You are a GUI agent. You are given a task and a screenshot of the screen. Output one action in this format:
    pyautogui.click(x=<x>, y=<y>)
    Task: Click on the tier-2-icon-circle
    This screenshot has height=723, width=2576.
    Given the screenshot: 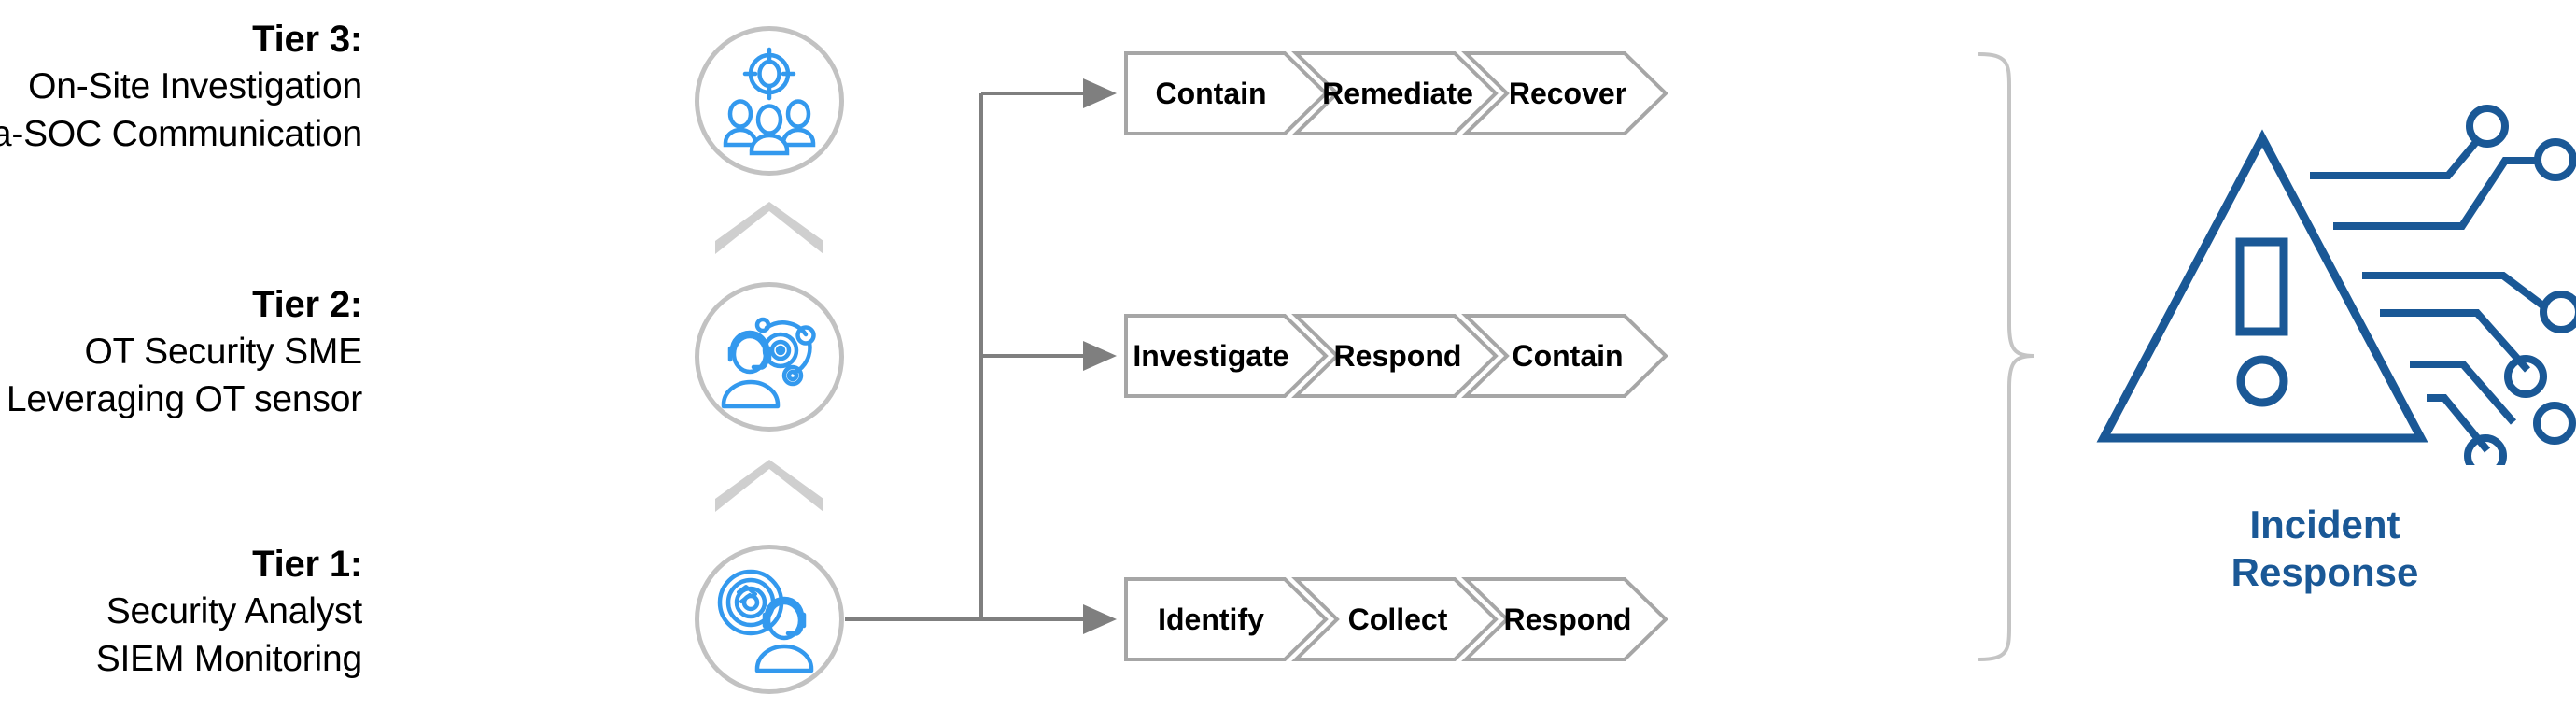 What is the action you would take?
    pyautogui.click(x=769, y=357)
    